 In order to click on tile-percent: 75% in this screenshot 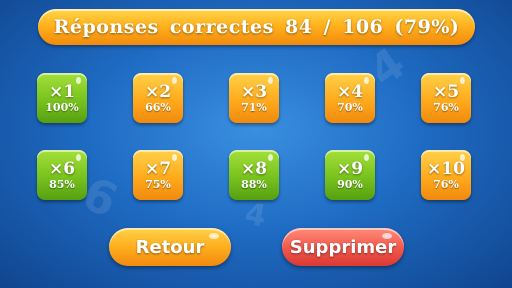, I will do `click(158, 184)`.